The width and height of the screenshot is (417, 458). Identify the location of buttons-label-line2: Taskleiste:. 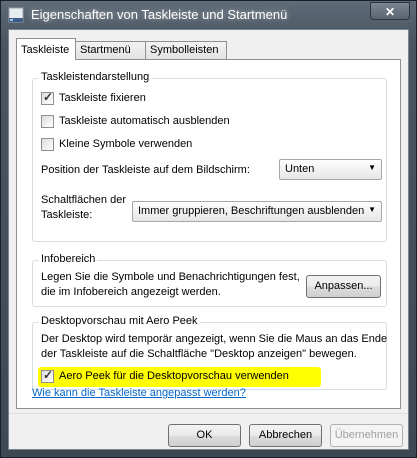
(67, 215).